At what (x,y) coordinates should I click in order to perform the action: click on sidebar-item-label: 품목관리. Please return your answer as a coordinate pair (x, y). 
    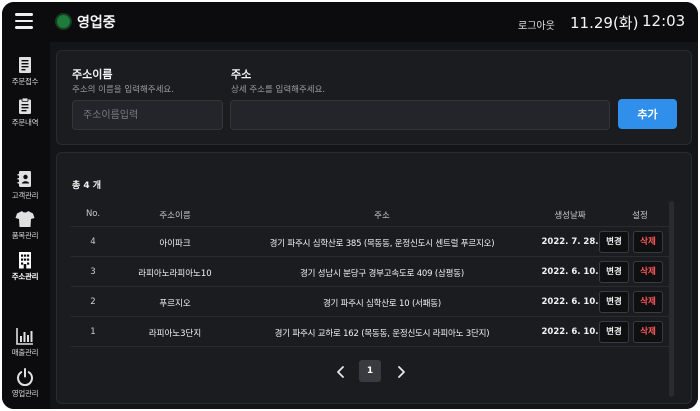
    Looking at the image, I should click on (25, 235).